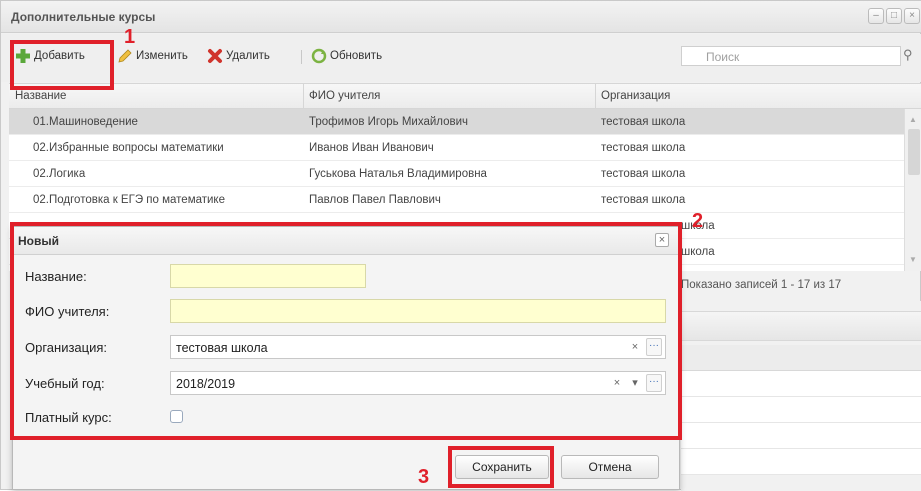 Image resolution: width=921 pixels, height=491 pixels. I want to click on search-placeholder: Поиск, so click(723, 57).